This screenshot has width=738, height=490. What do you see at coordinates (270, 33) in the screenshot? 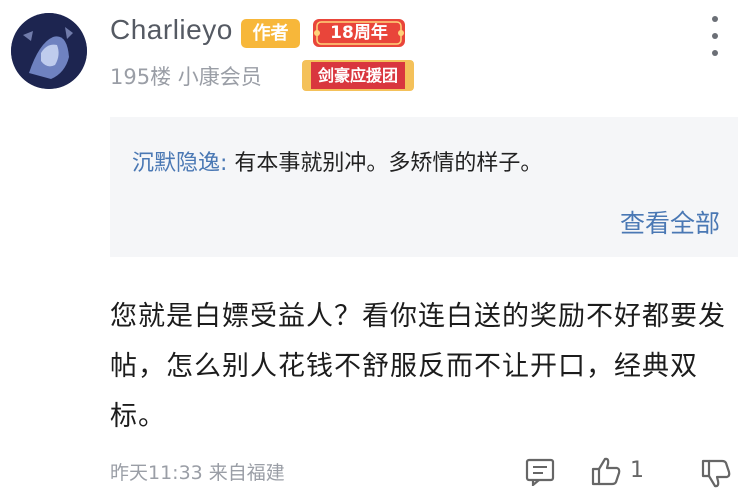
I see `author-badge: 作者` at bounding box center [270, 33].